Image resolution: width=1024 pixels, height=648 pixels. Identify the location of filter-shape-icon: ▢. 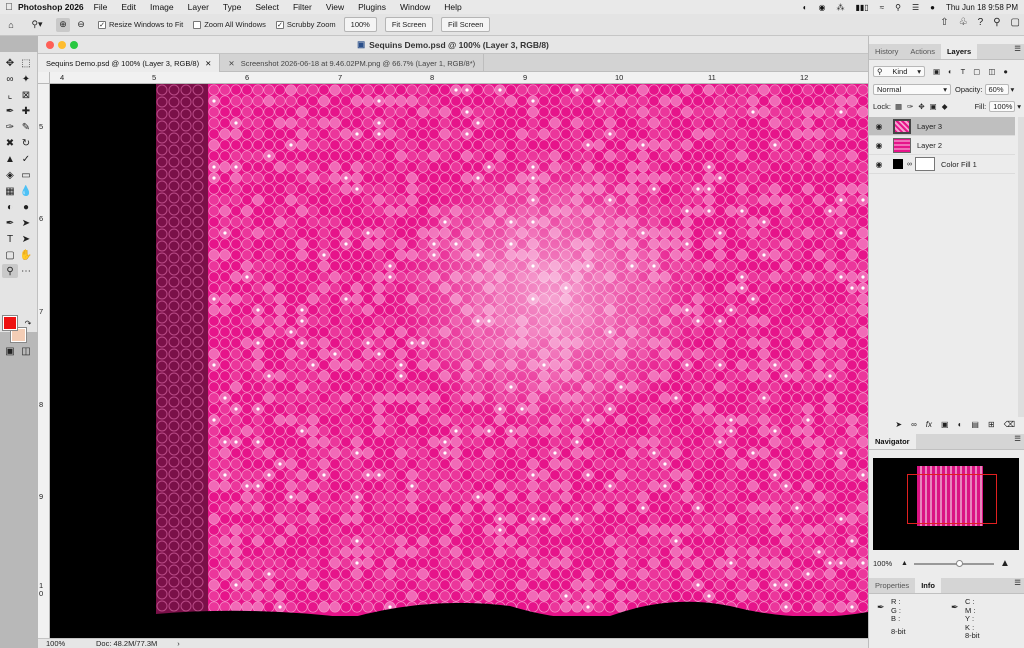
(976, 71).